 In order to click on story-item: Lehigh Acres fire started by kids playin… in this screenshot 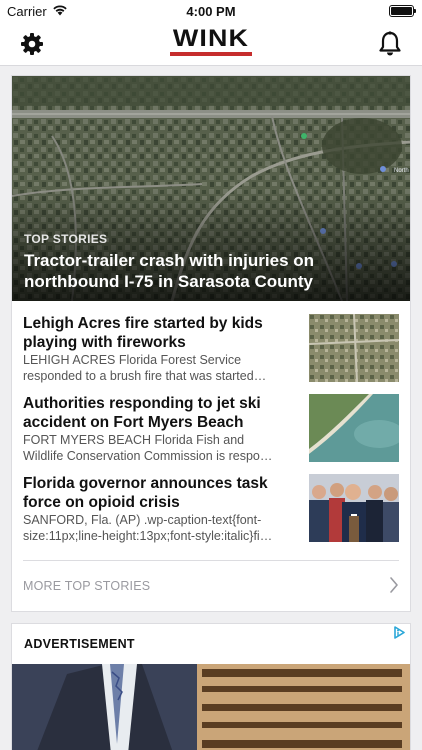, I will do `click(211, 349)`.